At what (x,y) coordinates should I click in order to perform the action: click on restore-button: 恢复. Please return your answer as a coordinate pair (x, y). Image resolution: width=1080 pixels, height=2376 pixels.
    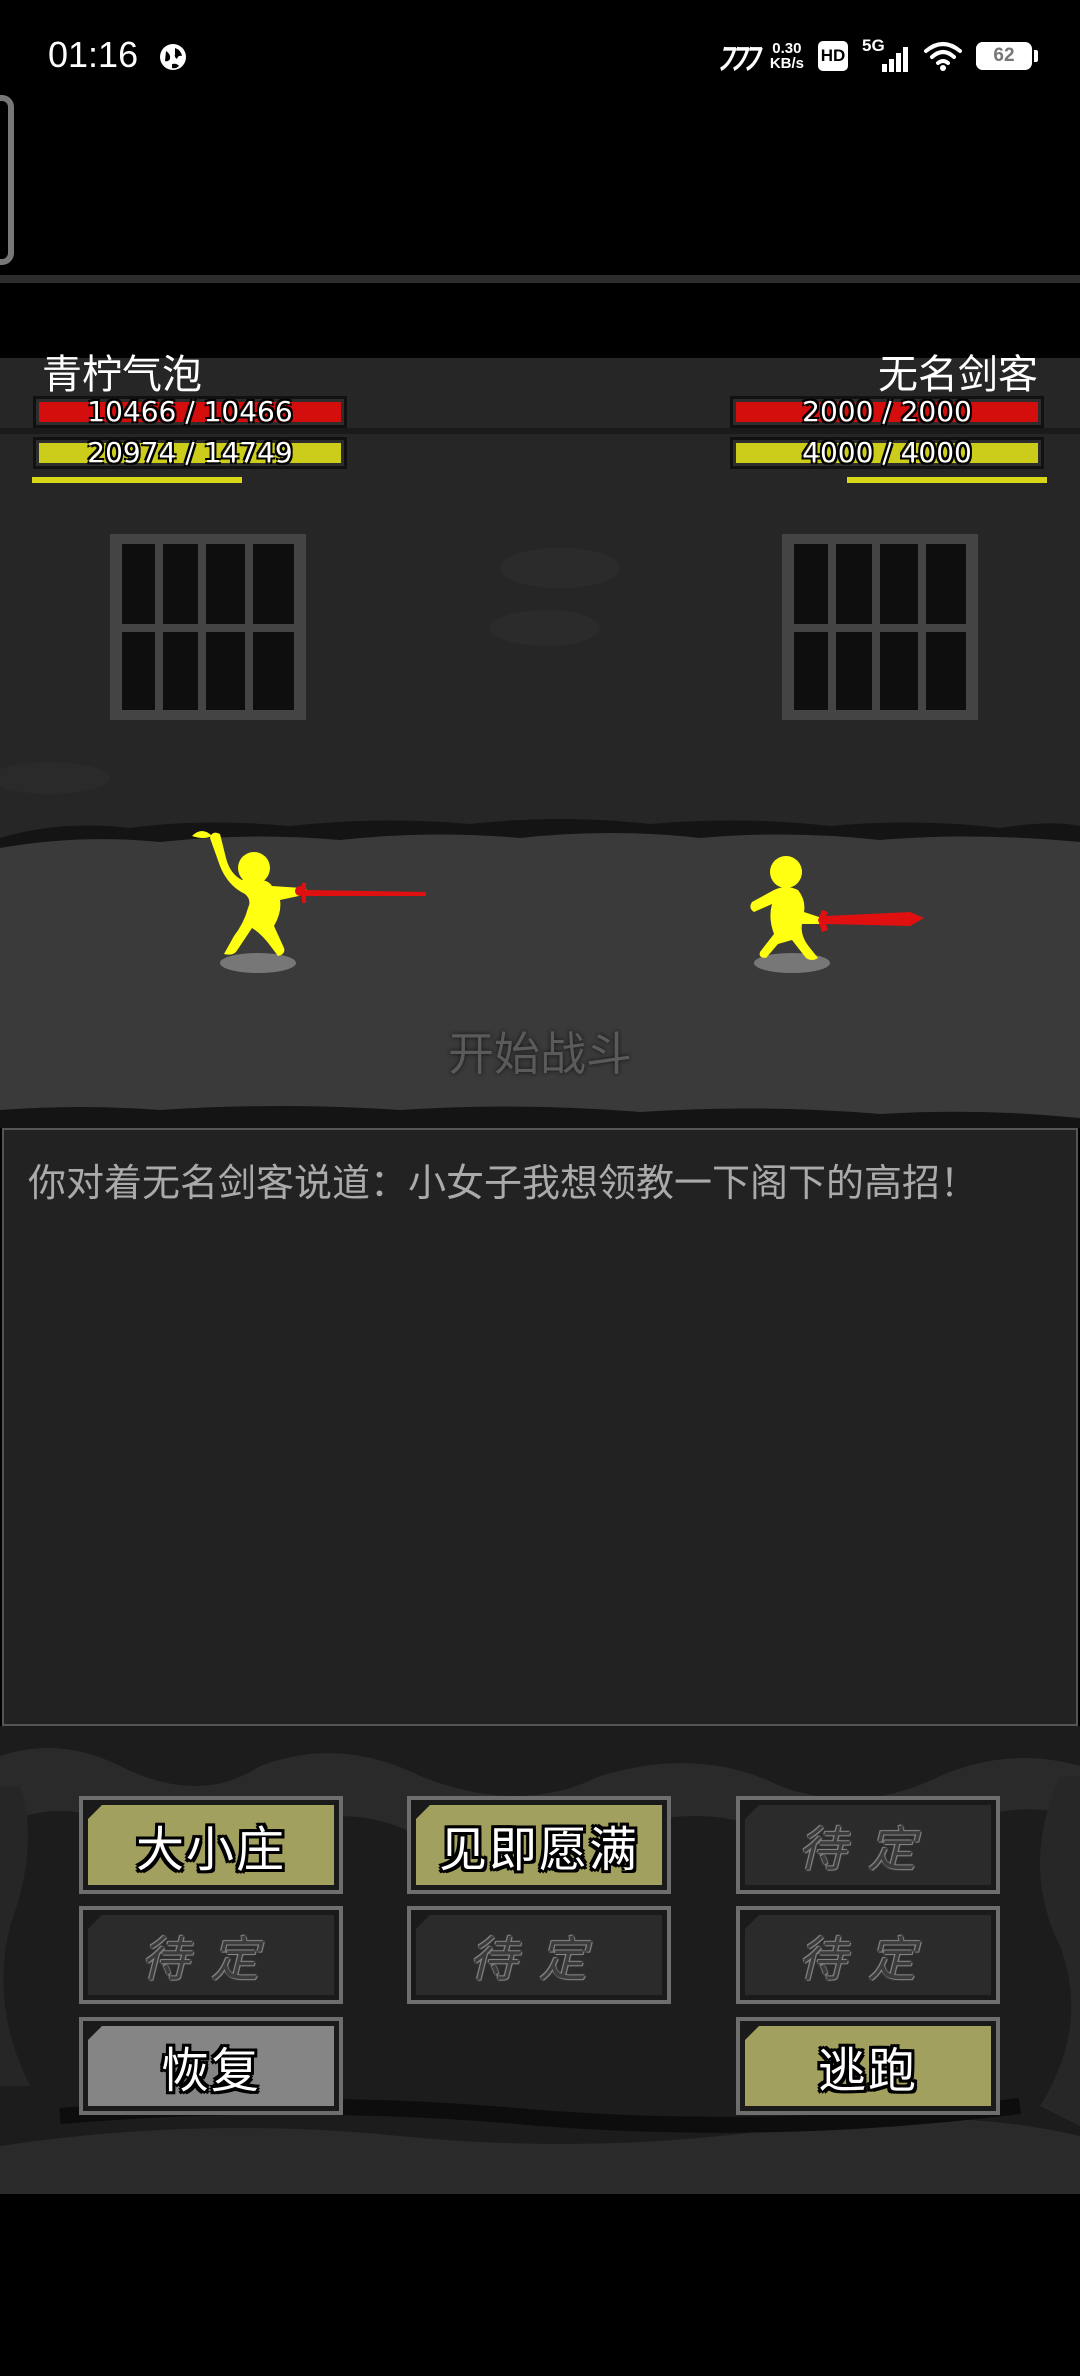
    Looking at the image, I should click on (211, 2066).